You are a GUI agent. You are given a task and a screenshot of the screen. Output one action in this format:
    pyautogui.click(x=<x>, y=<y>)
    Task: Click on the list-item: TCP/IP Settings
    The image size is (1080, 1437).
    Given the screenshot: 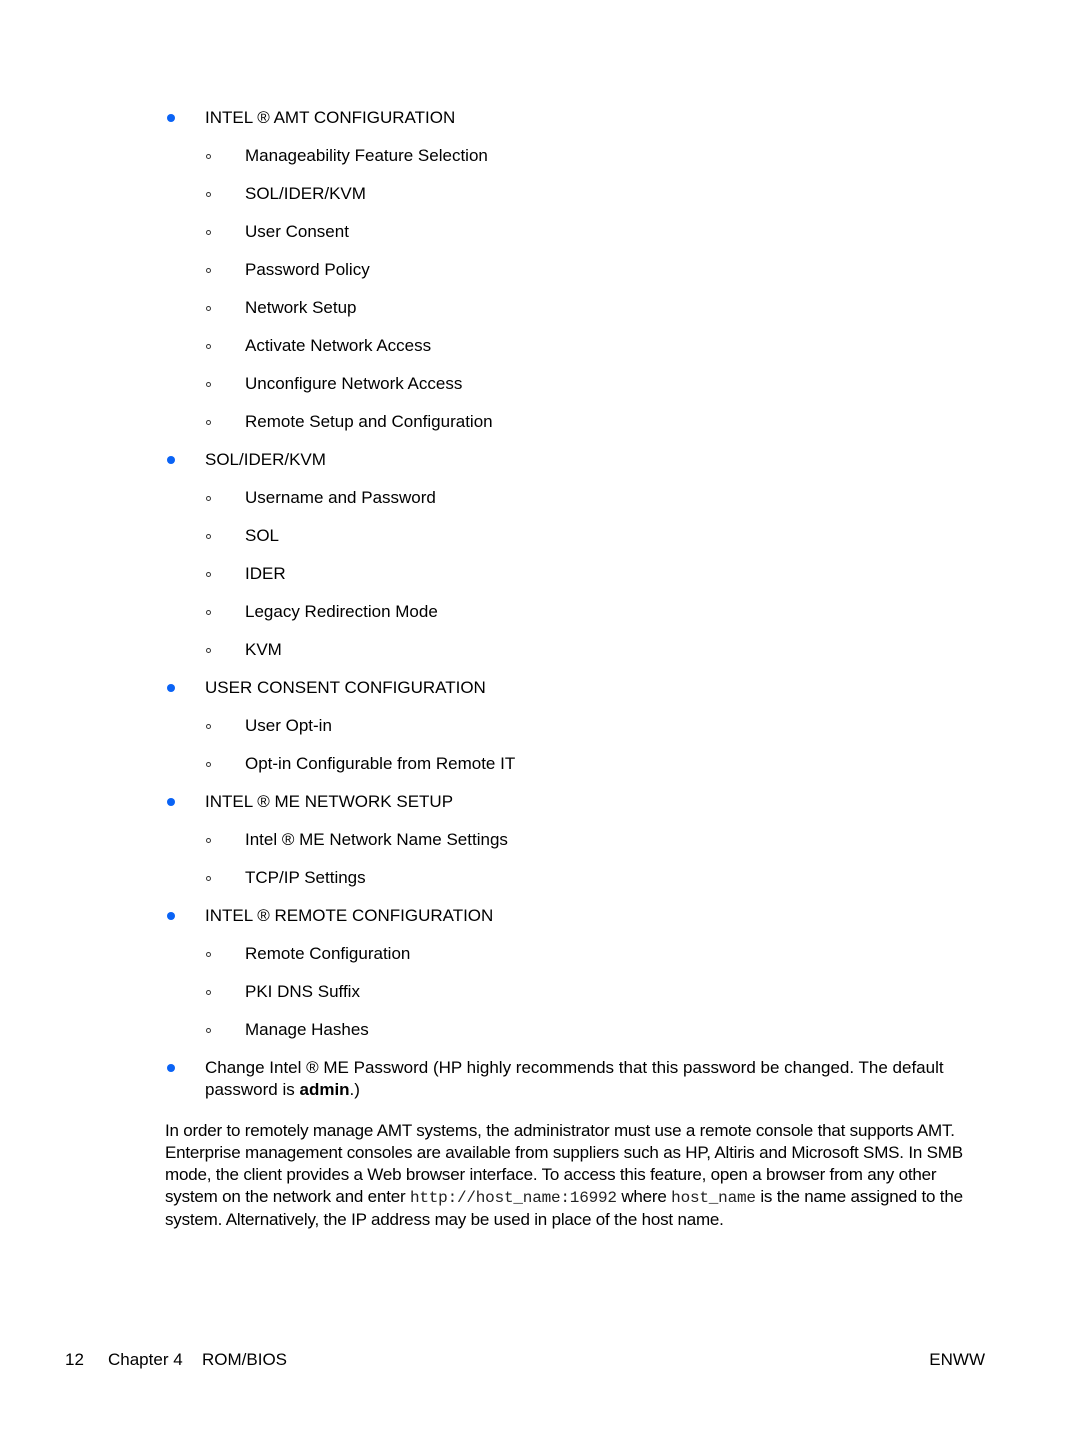 What is the action you would take?
    pyautogui.click(x=540, y=878)
    